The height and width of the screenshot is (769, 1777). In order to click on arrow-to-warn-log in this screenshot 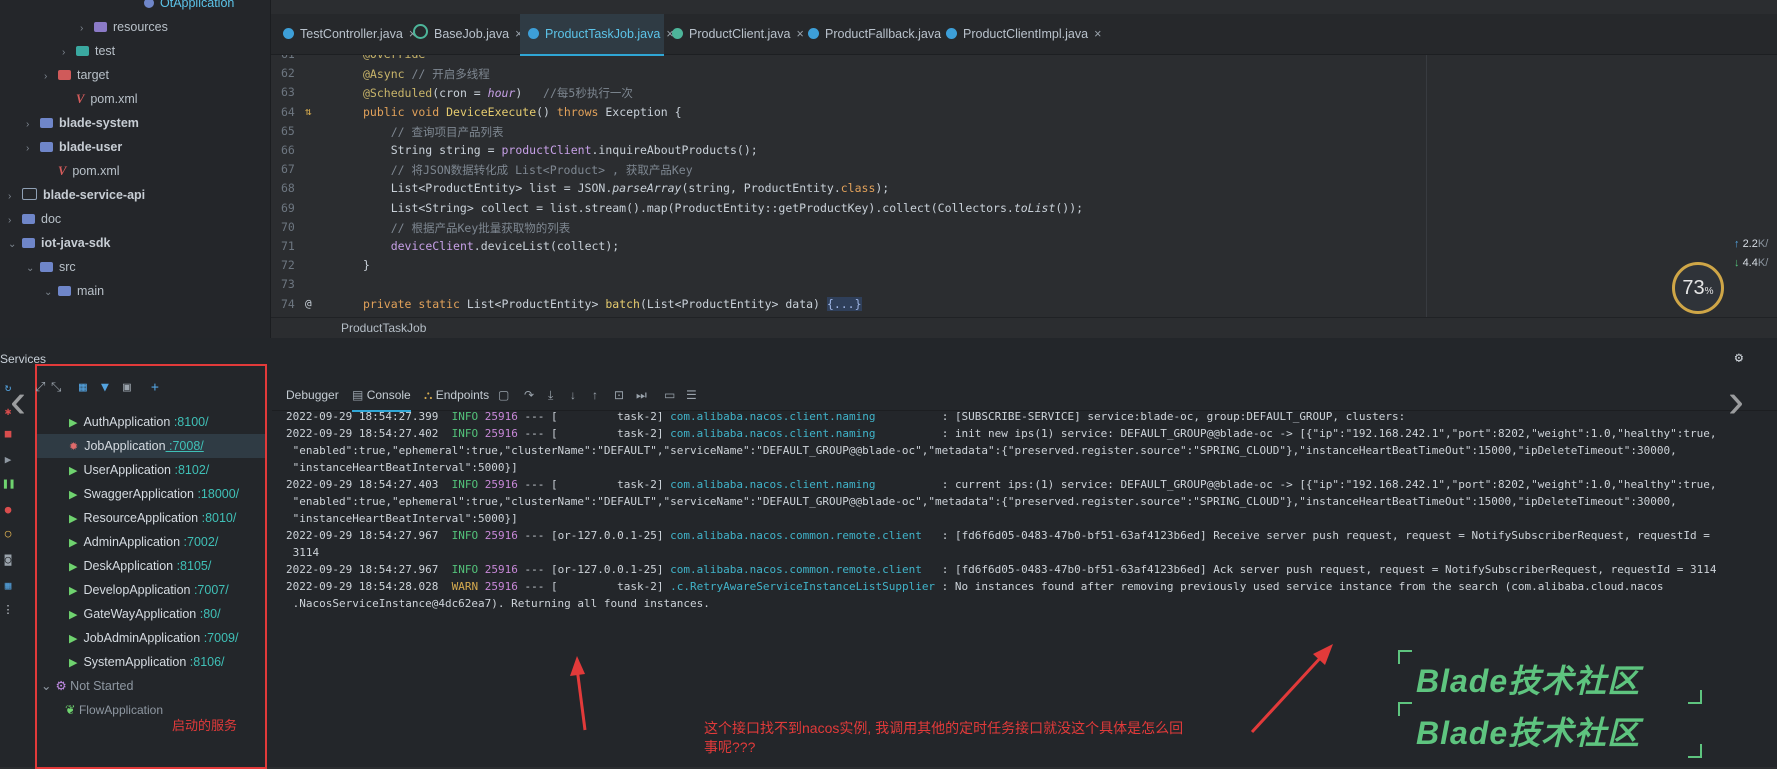, I will do `click(581, 699)`.